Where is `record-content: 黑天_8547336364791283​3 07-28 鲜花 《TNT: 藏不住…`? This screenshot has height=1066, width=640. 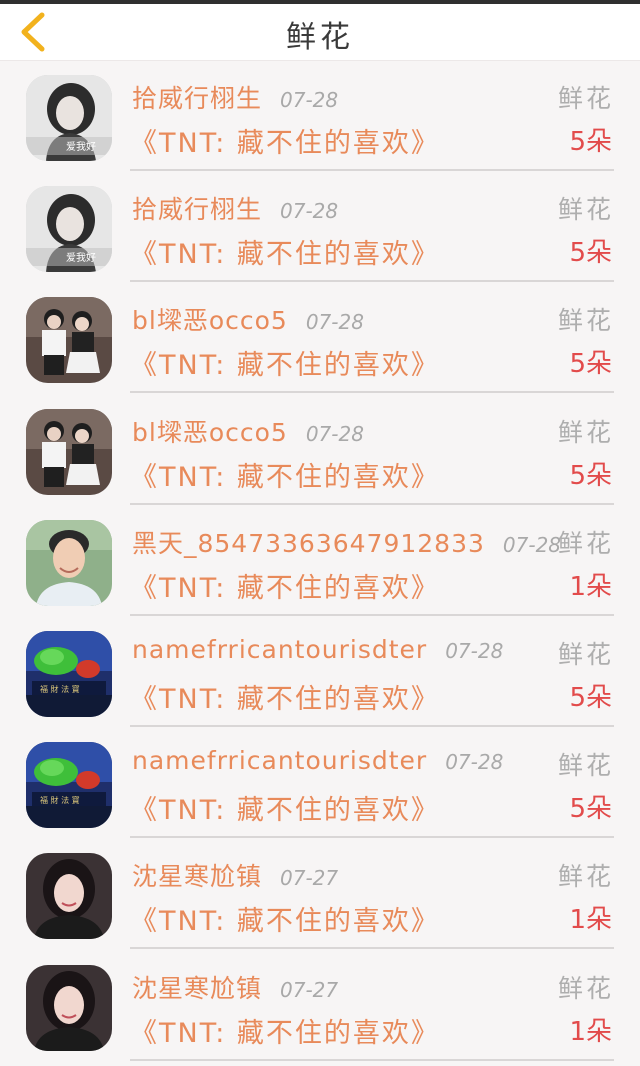 record-content: 黑天_8547336364791283​3 07-28 鲜花 《TNT: 藏不住… is located at coordinates (372, 566).